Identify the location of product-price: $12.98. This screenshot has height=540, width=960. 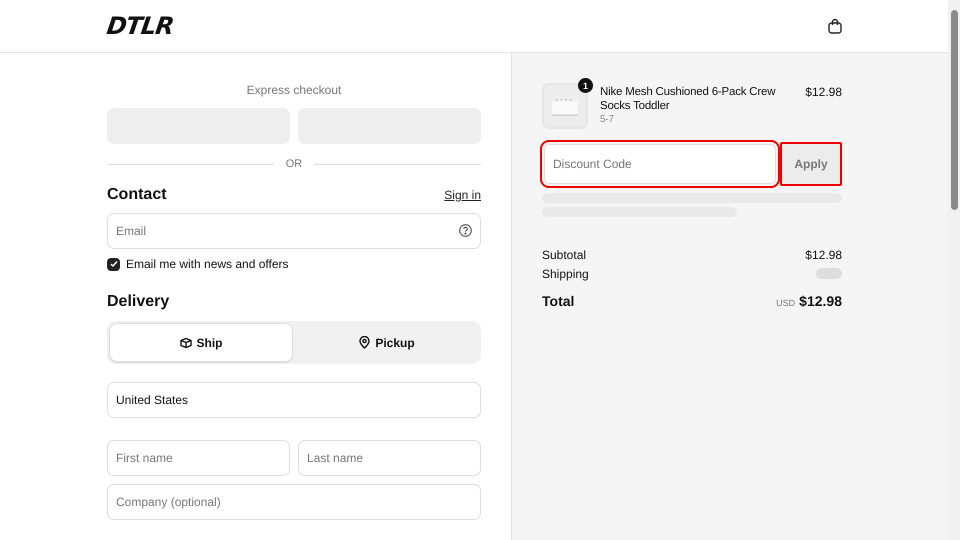
(823, 91).